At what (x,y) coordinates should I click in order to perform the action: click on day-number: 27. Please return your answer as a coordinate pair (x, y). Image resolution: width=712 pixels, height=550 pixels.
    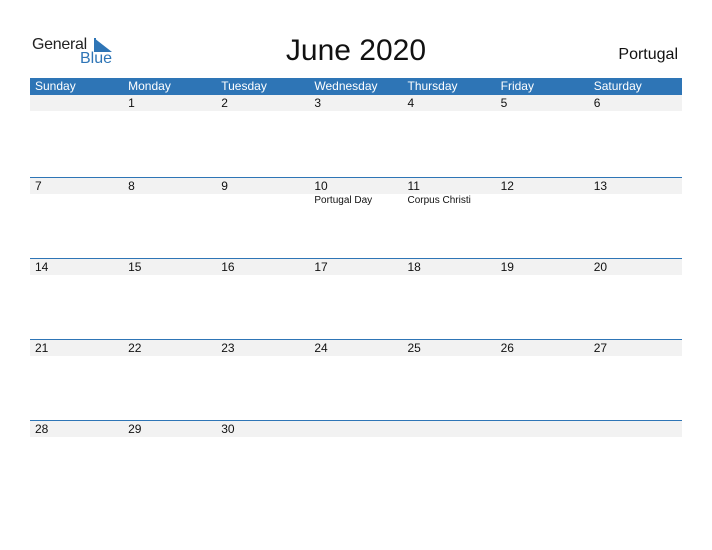
    Looking at the image, I should click on (600, 348).